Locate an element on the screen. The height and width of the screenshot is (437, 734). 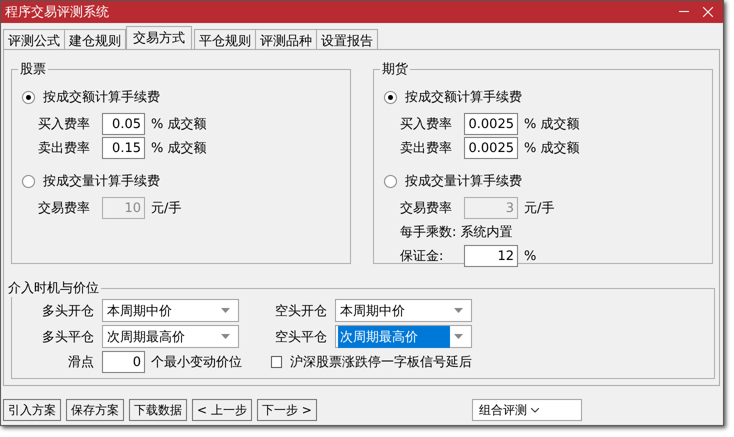
field-label: 滑点 is located at coordinates (80, 362).